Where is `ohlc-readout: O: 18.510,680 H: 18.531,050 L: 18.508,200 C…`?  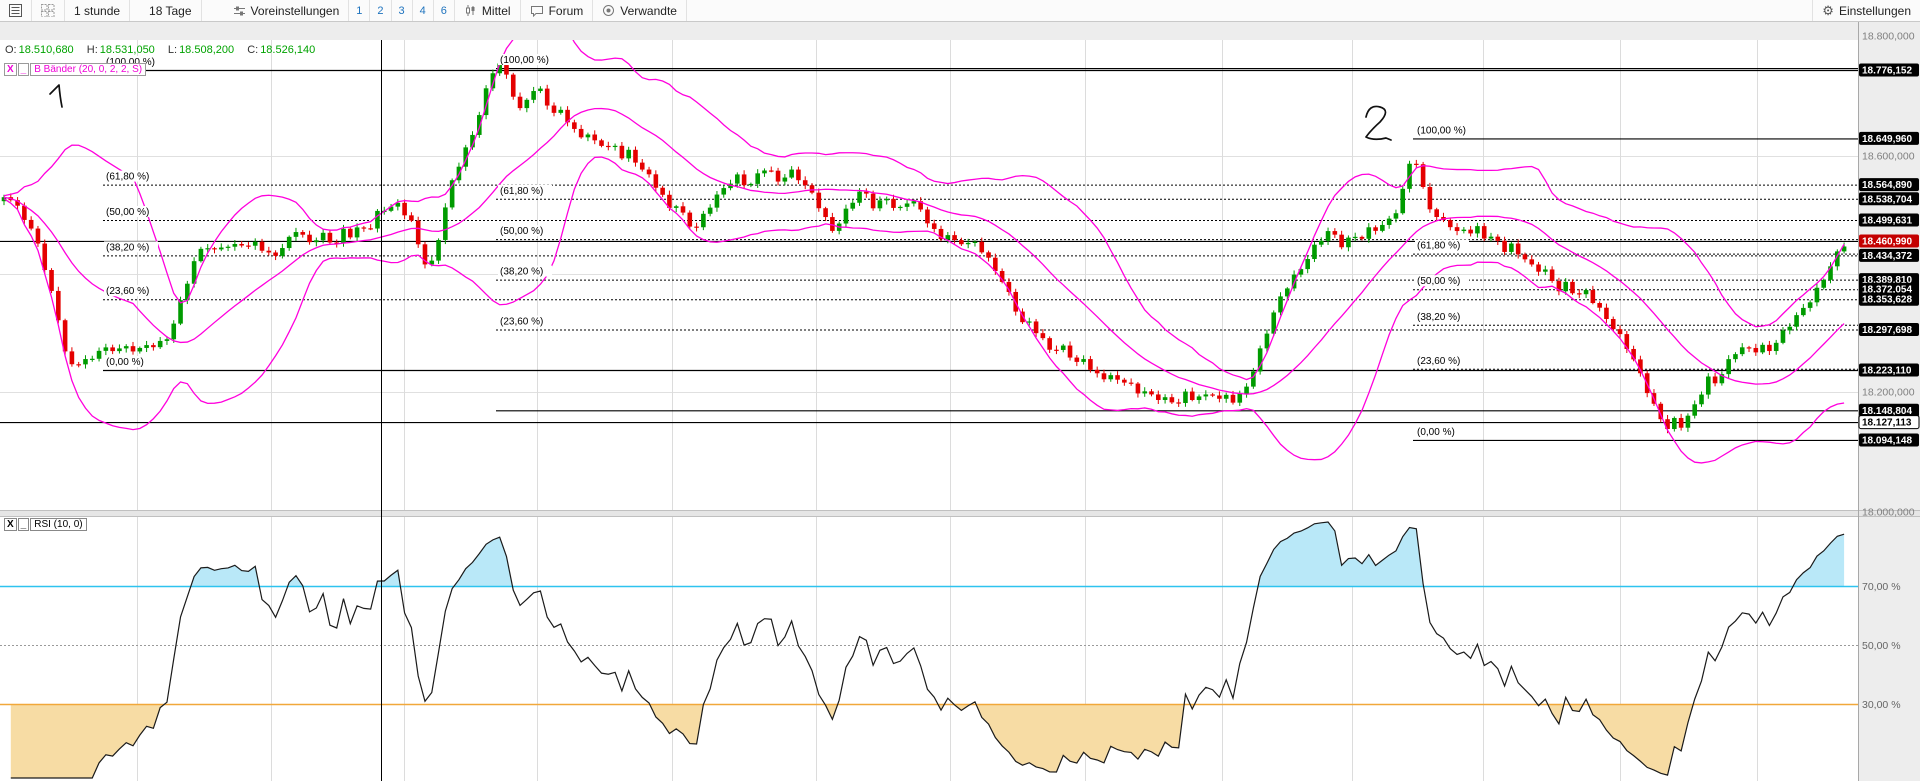
ohlc-readout: O: 18.510,680 H: 18.531,050 L: 18.508,200 C… is located at coordinates (165, 50).